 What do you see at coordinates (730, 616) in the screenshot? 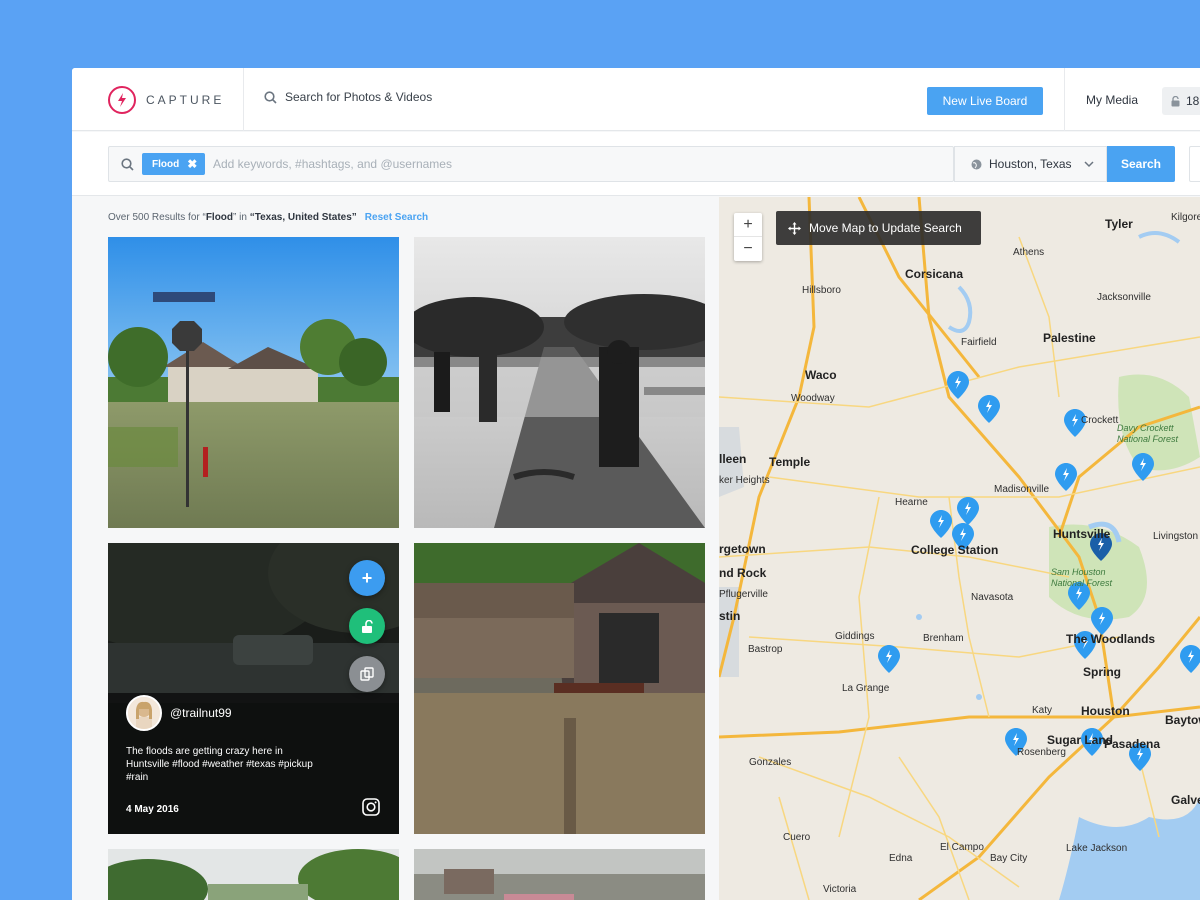
I see `map-label: stin` at bounding box center [730, 616].